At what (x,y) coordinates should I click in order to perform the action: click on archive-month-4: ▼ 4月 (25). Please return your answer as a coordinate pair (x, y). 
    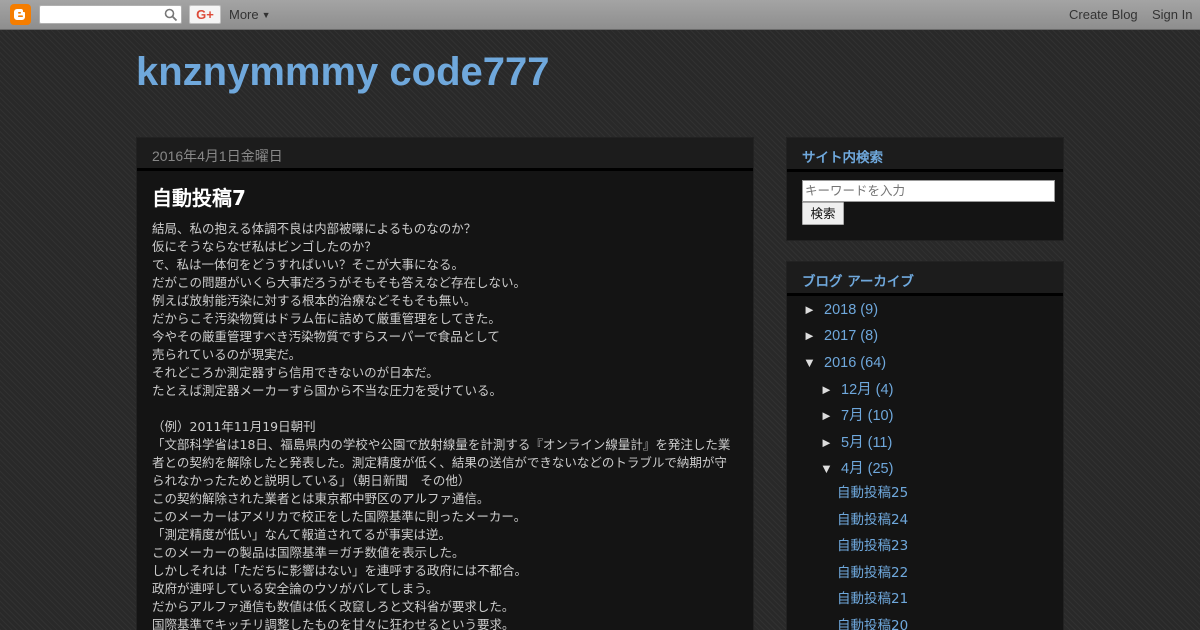
    Looking at the image, I should click on (856, 467).